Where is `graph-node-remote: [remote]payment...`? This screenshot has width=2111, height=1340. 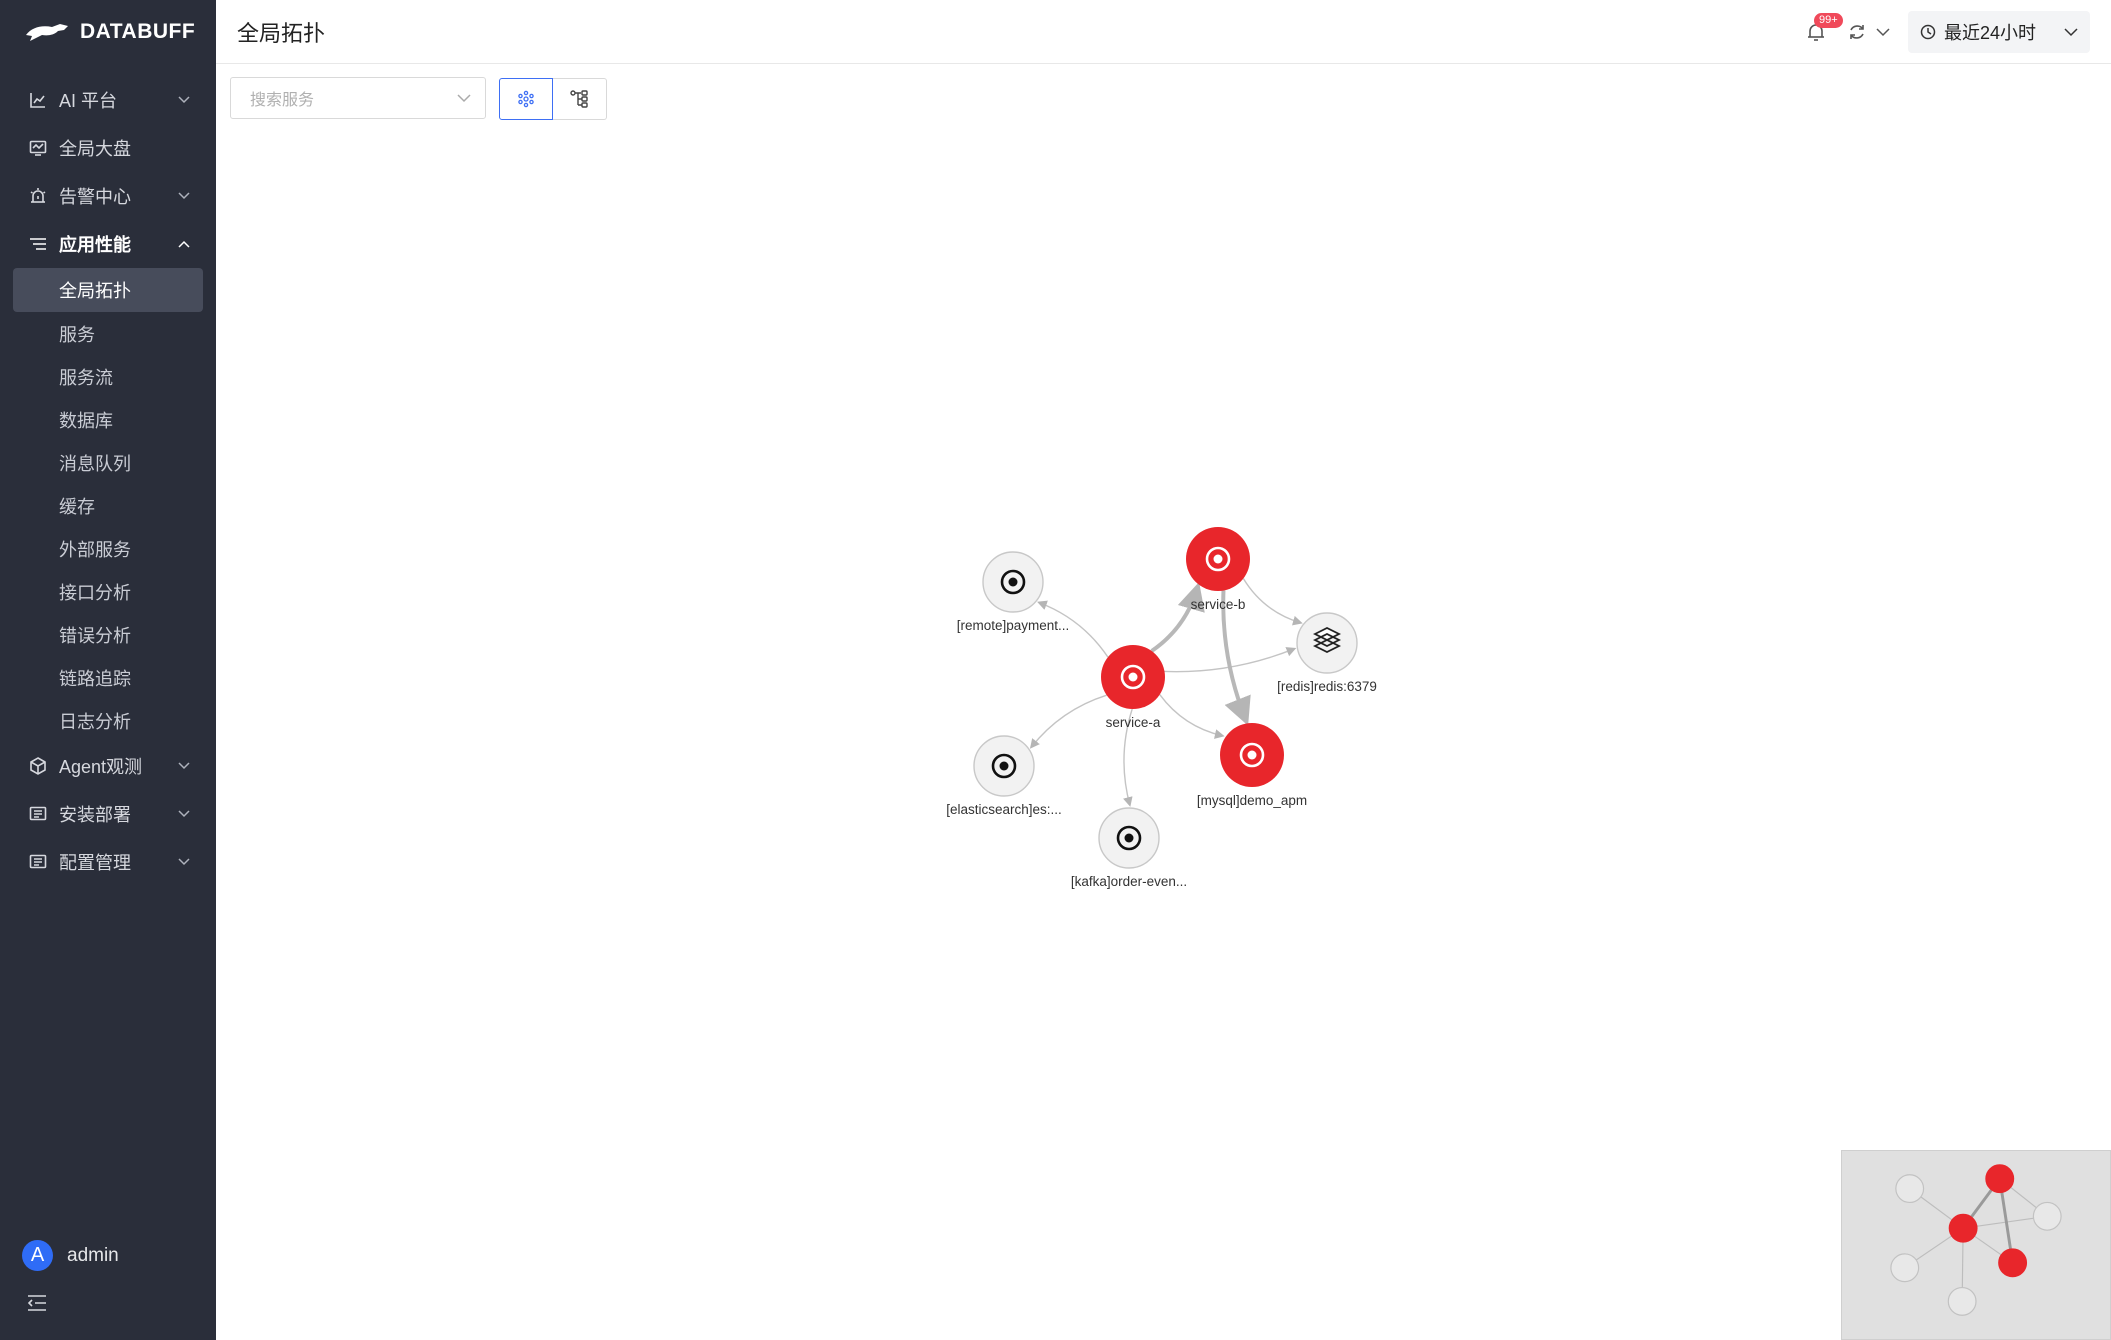 graph-node-remote: [remote]payment... is located at coordinates (1013, 592).